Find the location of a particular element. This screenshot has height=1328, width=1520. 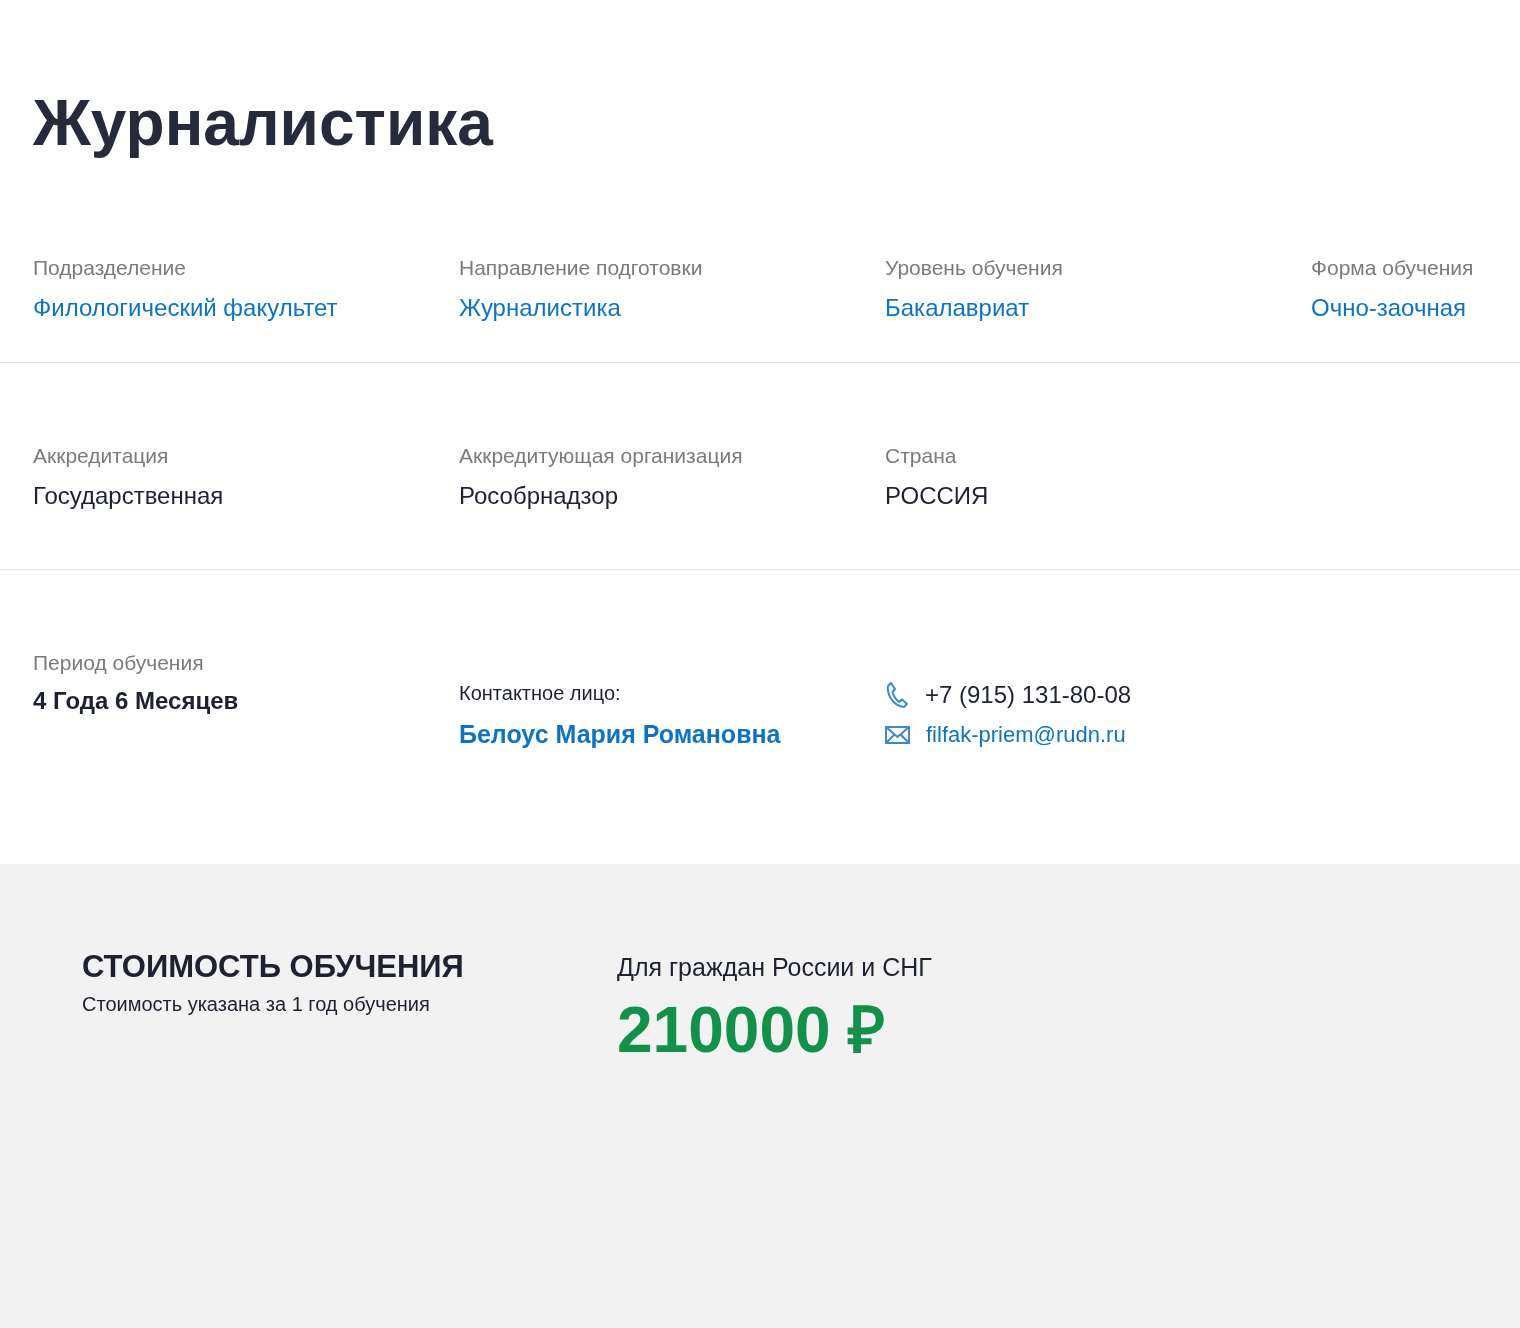

field-value: Рособрнадзор is located at coordinates (539, 496).